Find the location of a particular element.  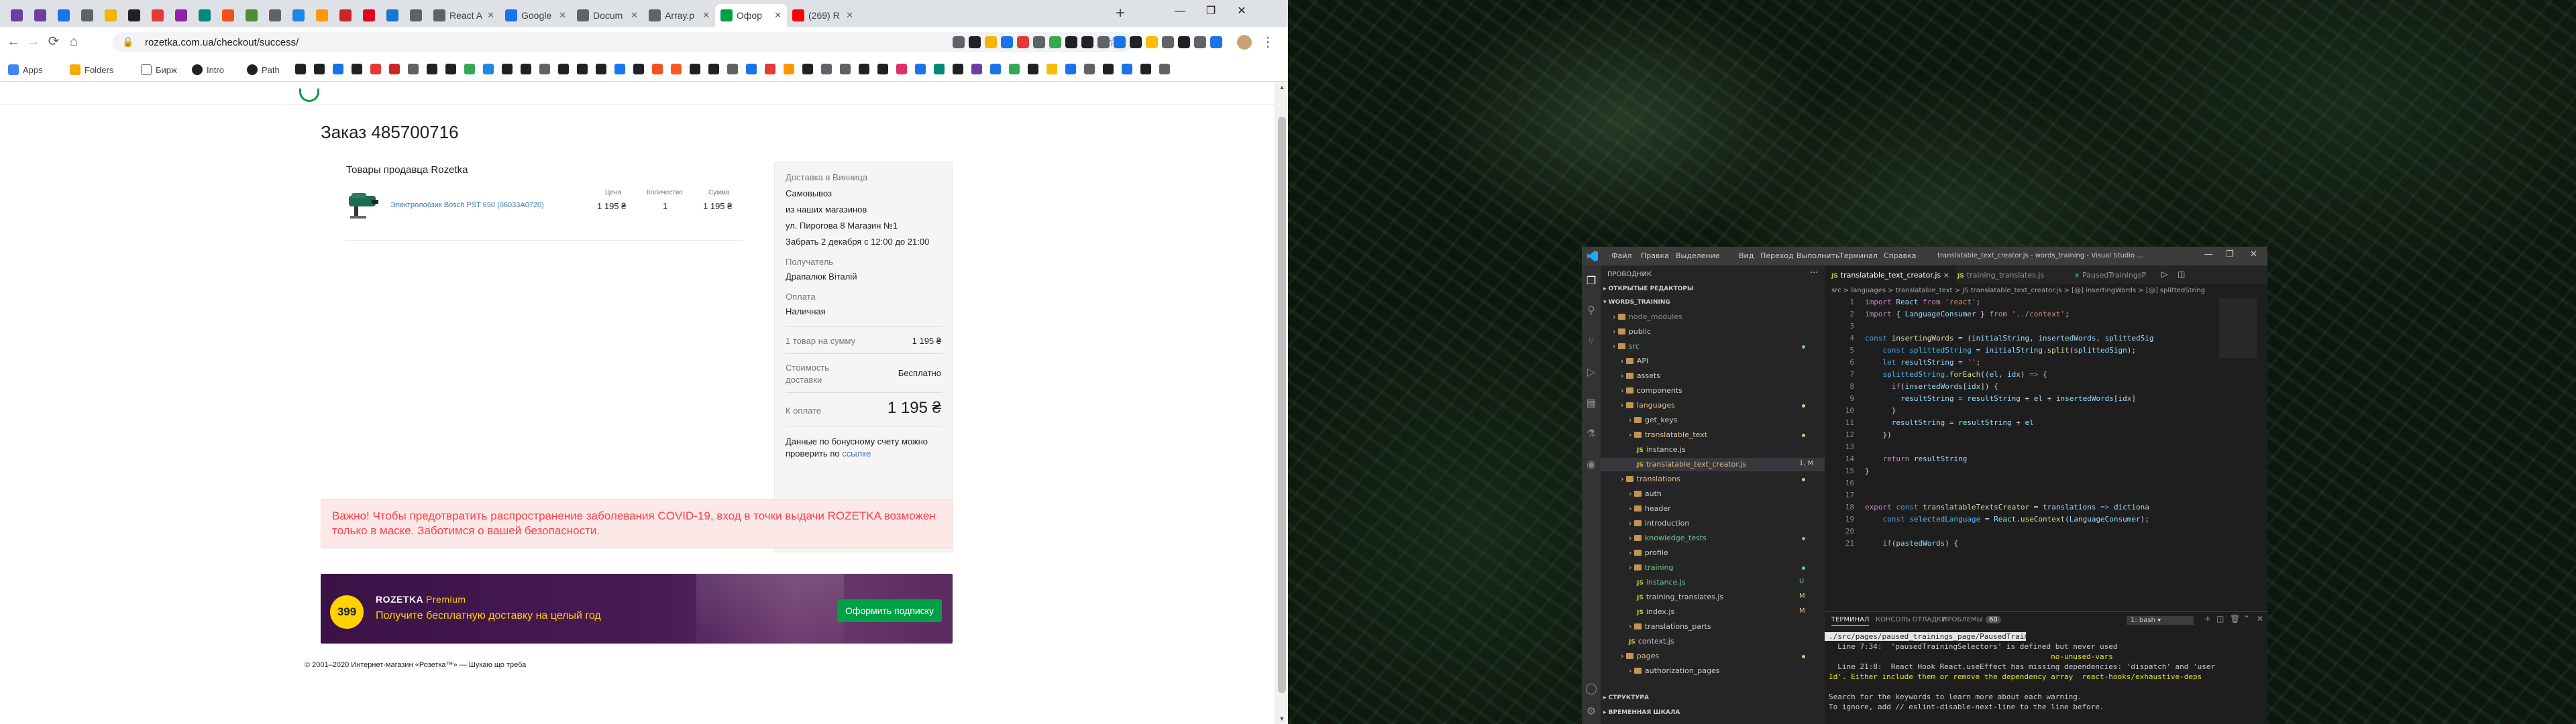

page-scrollbar: ▲ ▼ is located at coordinates (1281, 403).